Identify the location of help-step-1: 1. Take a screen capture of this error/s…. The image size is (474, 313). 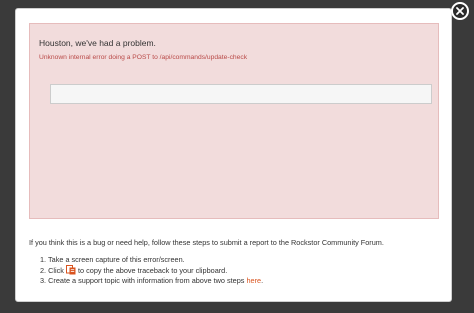
(151, 260).